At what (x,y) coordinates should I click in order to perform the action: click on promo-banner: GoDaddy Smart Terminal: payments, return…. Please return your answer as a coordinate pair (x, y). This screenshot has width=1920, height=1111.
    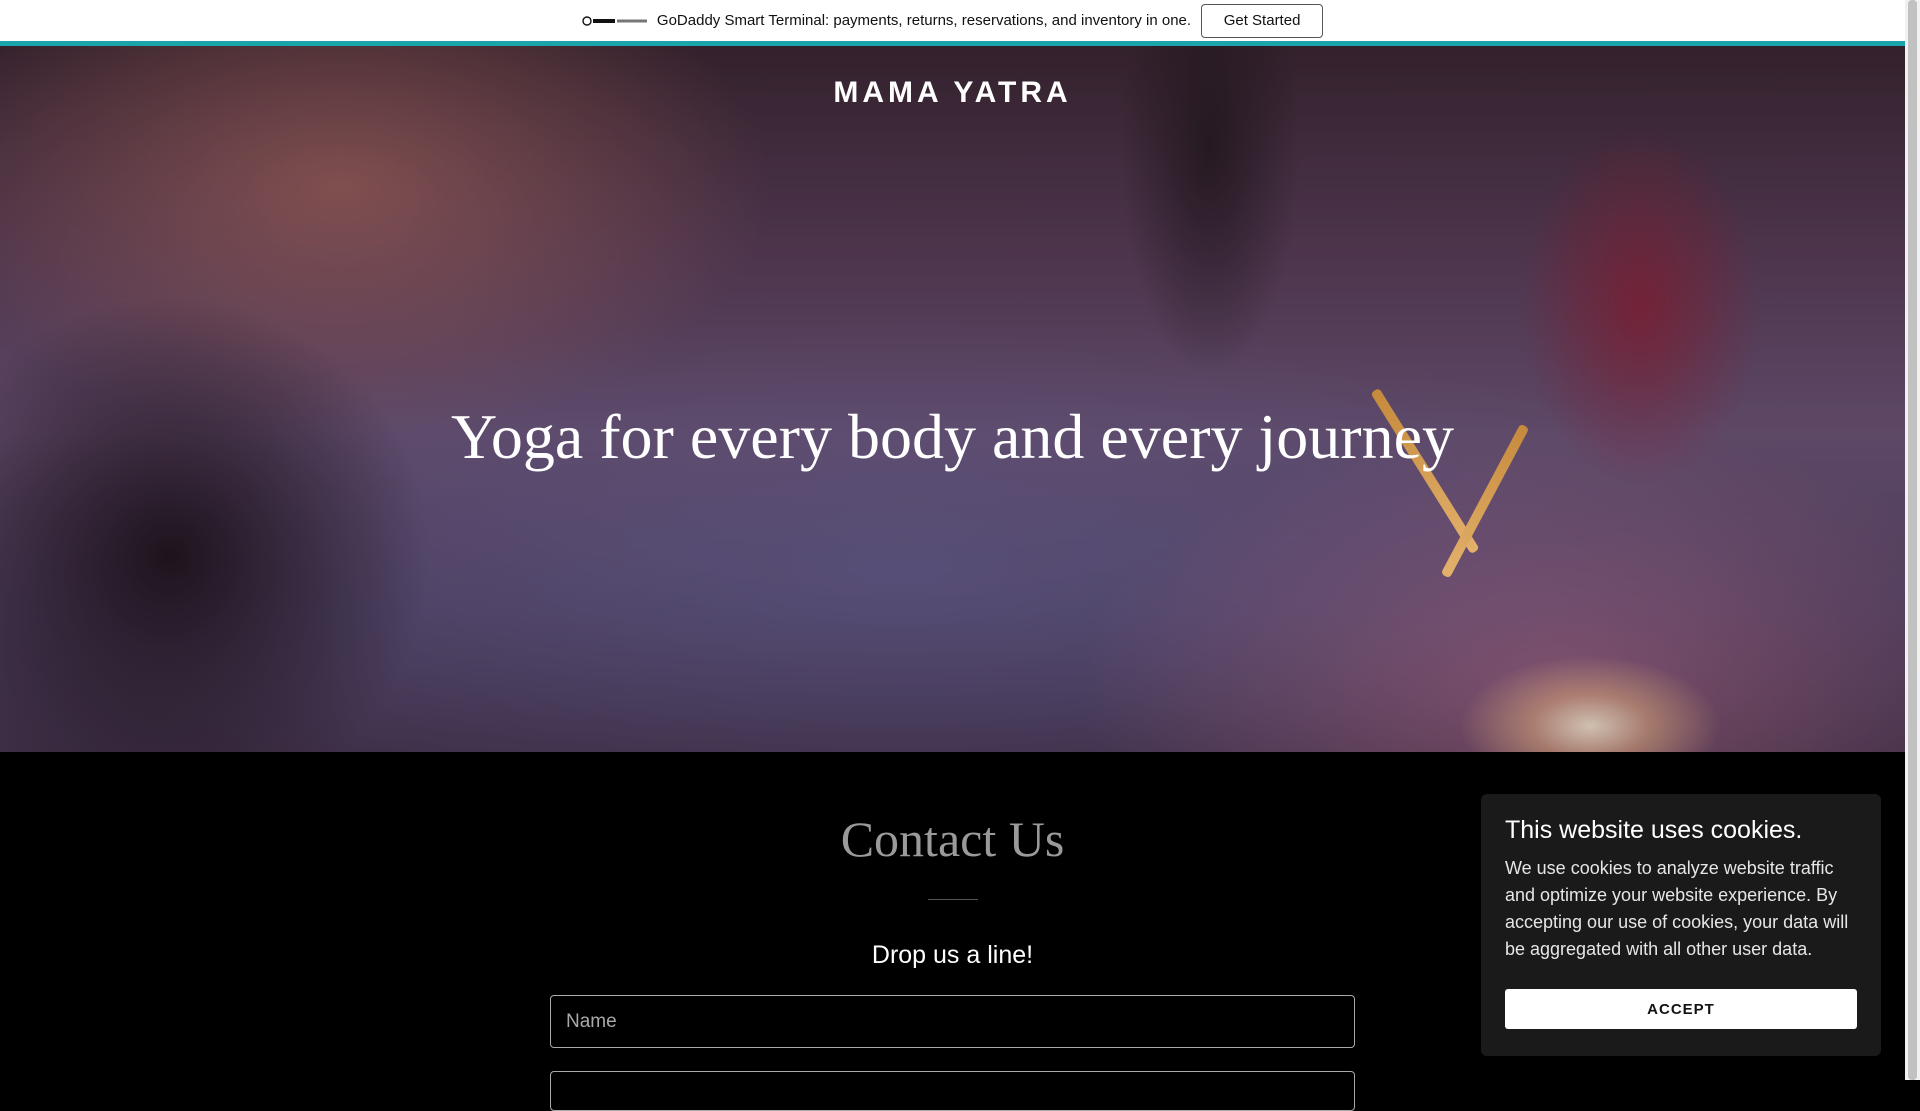
    Looking at the image, I should click on (952, 23).